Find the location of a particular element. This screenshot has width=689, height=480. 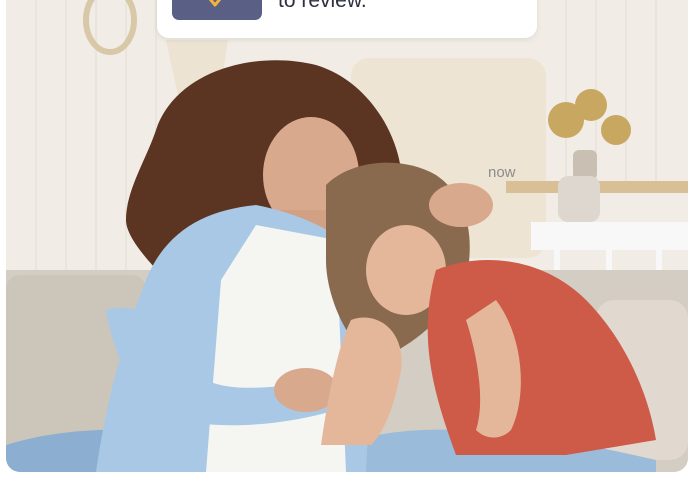

app-badge-icon is located at coordinates (217, 10).